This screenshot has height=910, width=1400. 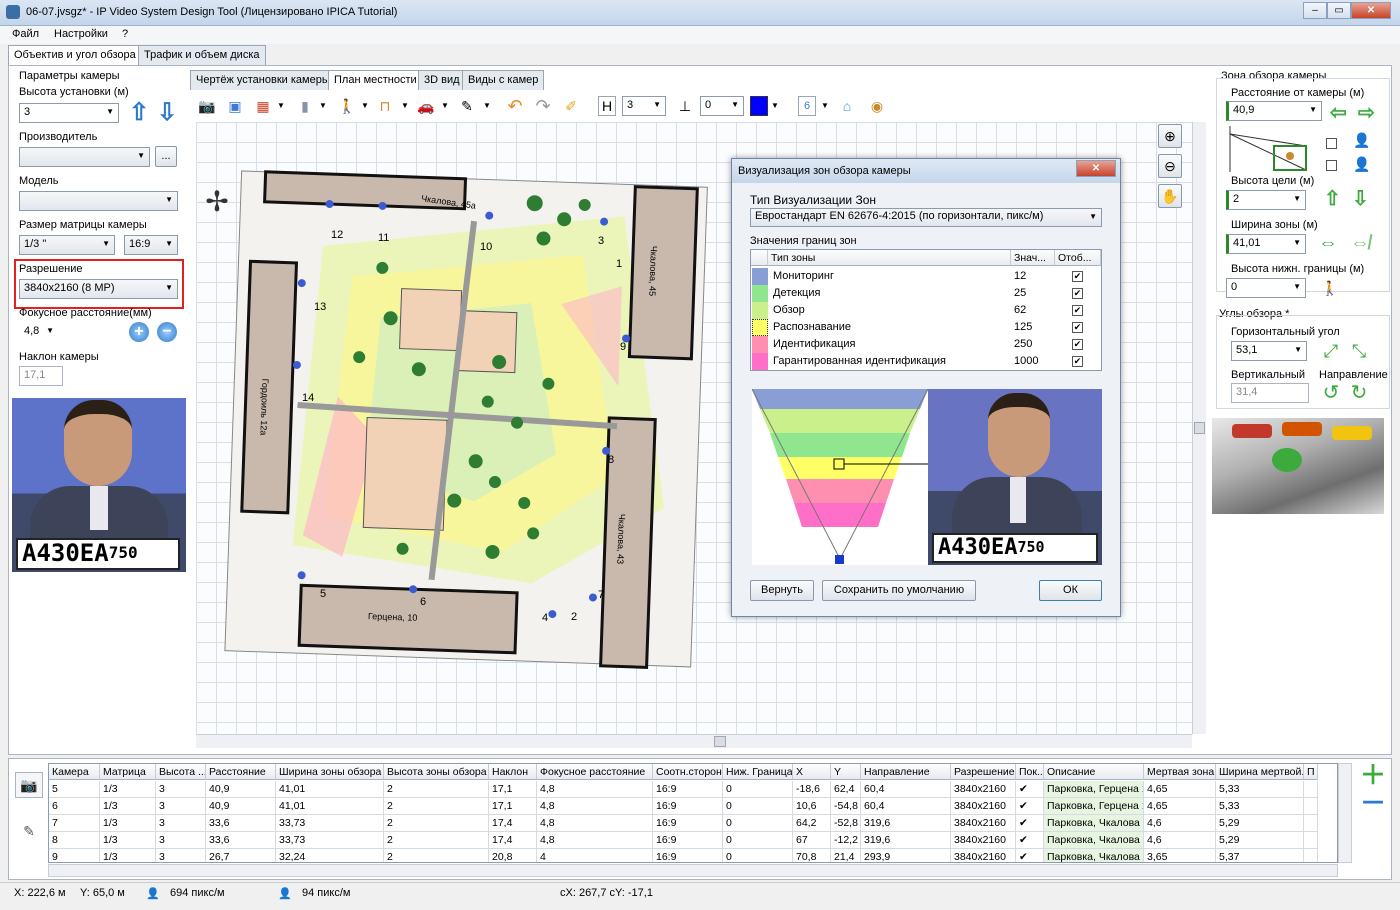 I want to click on height-down-icon: ⇩, so click(x=1360, y=198).